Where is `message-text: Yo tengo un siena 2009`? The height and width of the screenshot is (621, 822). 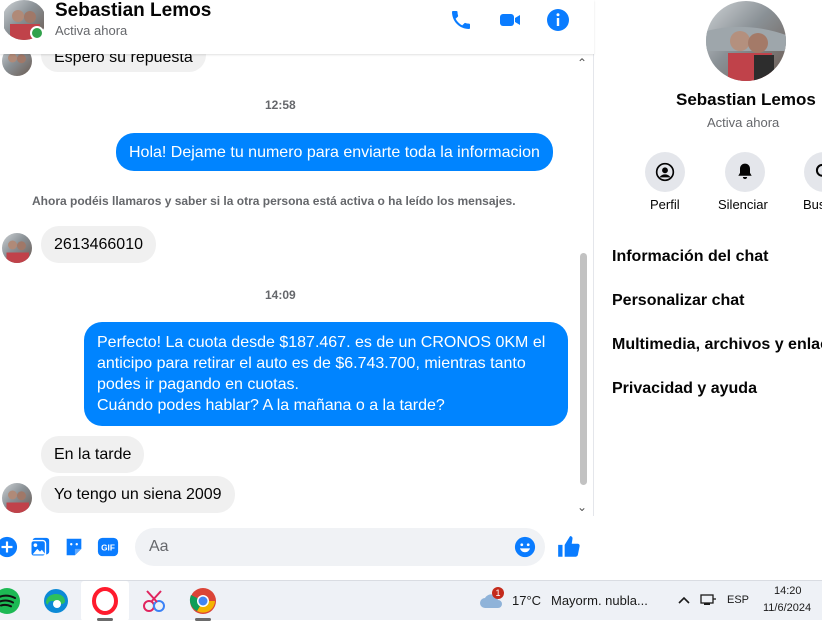
message-text: Yo tengo un siena 2009 is located at coordinates (138, 494).